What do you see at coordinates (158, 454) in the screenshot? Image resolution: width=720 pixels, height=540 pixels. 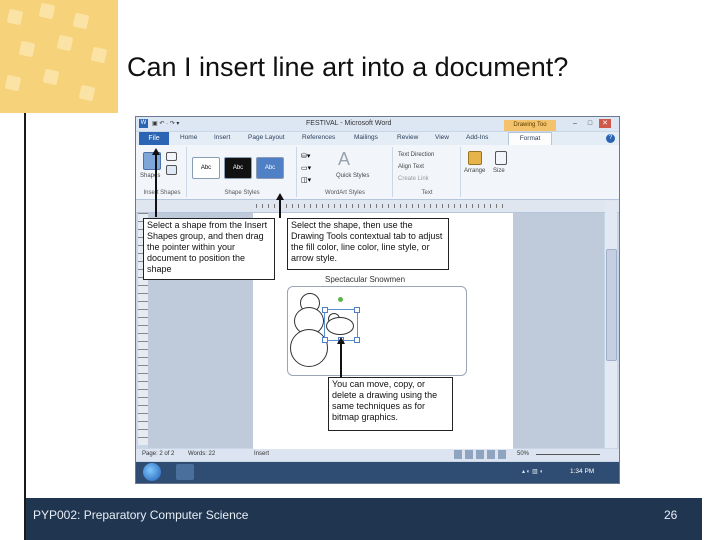 I see `status-page: Page: 2 of 2` at bounding box center [158, 454].